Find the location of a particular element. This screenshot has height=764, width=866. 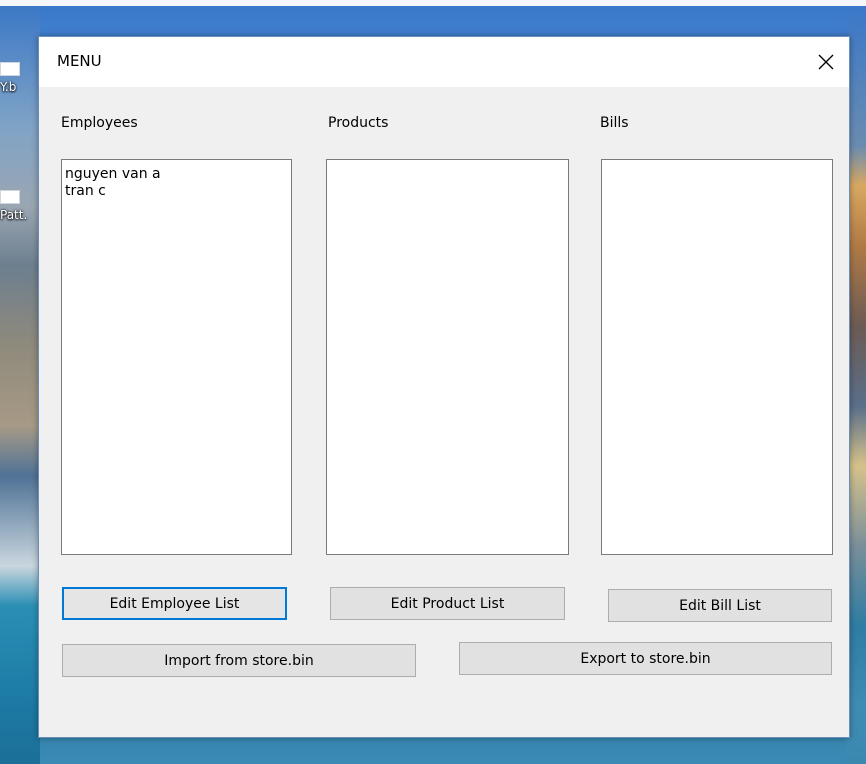

edit-employee-list-button: Edit Employee List is located at coordinates (174, 603).